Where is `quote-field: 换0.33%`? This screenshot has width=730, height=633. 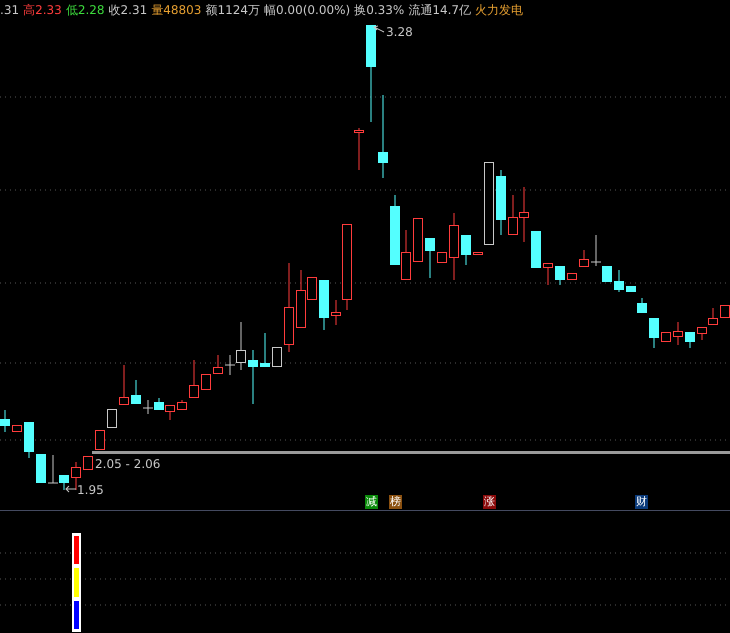
quote-field: 换0.33% is located at coordinates (379, 10).